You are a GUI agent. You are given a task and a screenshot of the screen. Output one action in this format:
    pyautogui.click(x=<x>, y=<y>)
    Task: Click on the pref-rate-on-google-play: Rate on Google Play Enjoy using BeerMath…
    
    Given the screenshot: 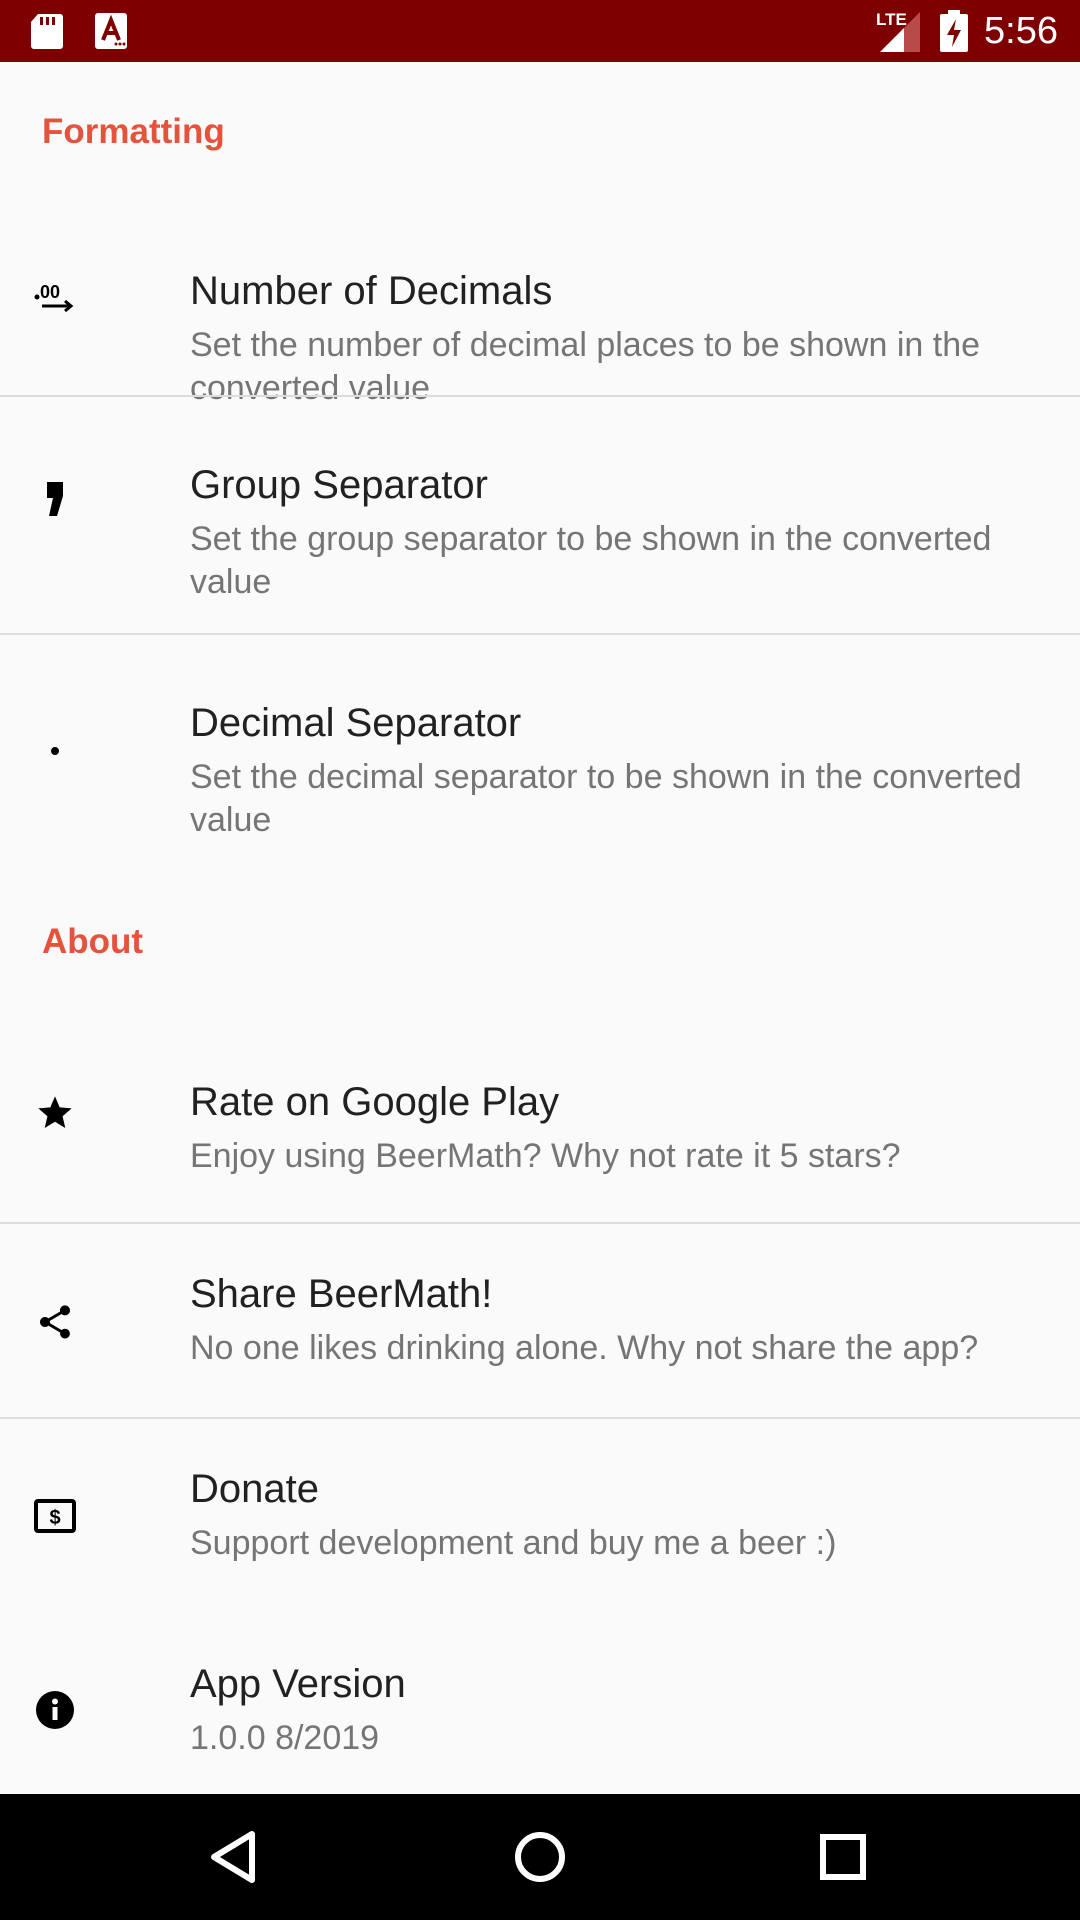 What is the action you would take?
    pyautogui.click(x=540, y=1117)
    